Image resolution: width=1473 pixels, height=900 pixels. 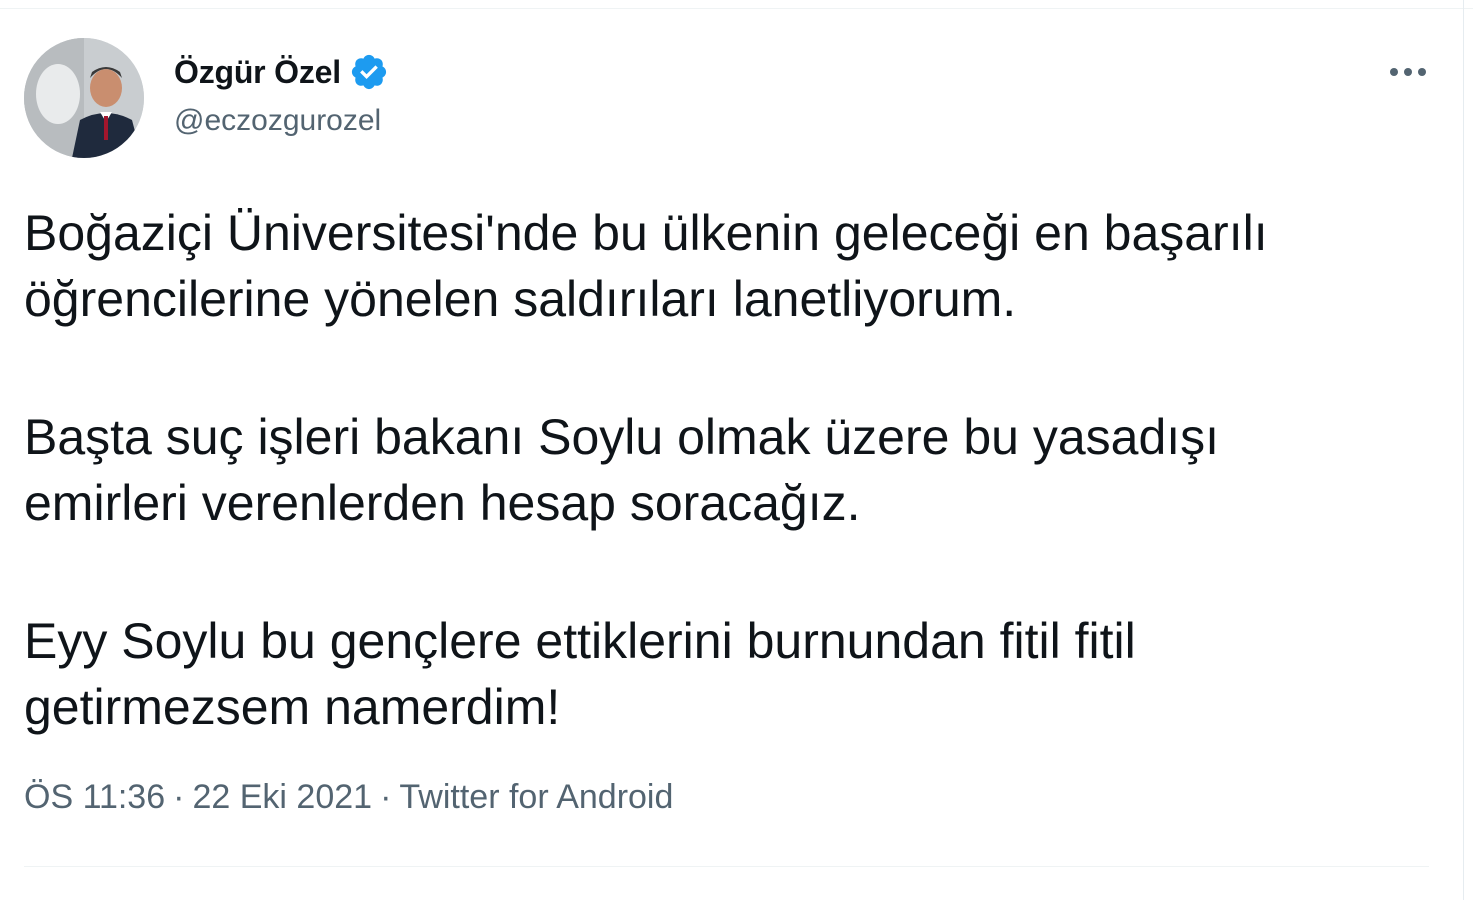 What do you see at coordinates (726, 866) in the screenshot?
I see `divider` at bounding box center [726, 866].